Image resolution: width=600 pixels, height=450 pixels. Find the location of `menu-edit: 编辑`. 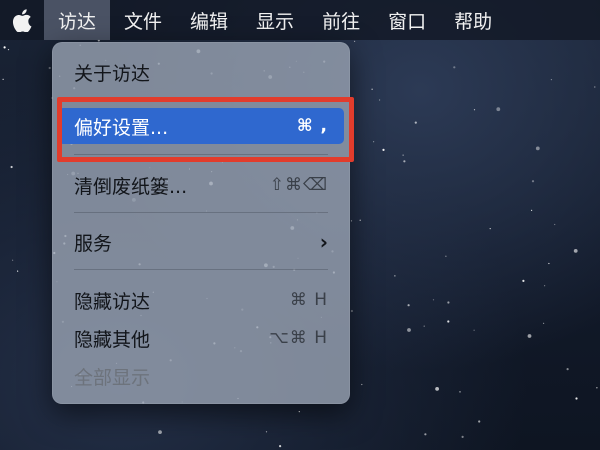

menu-edit: 编辑 is located at coordinates (209, 20).